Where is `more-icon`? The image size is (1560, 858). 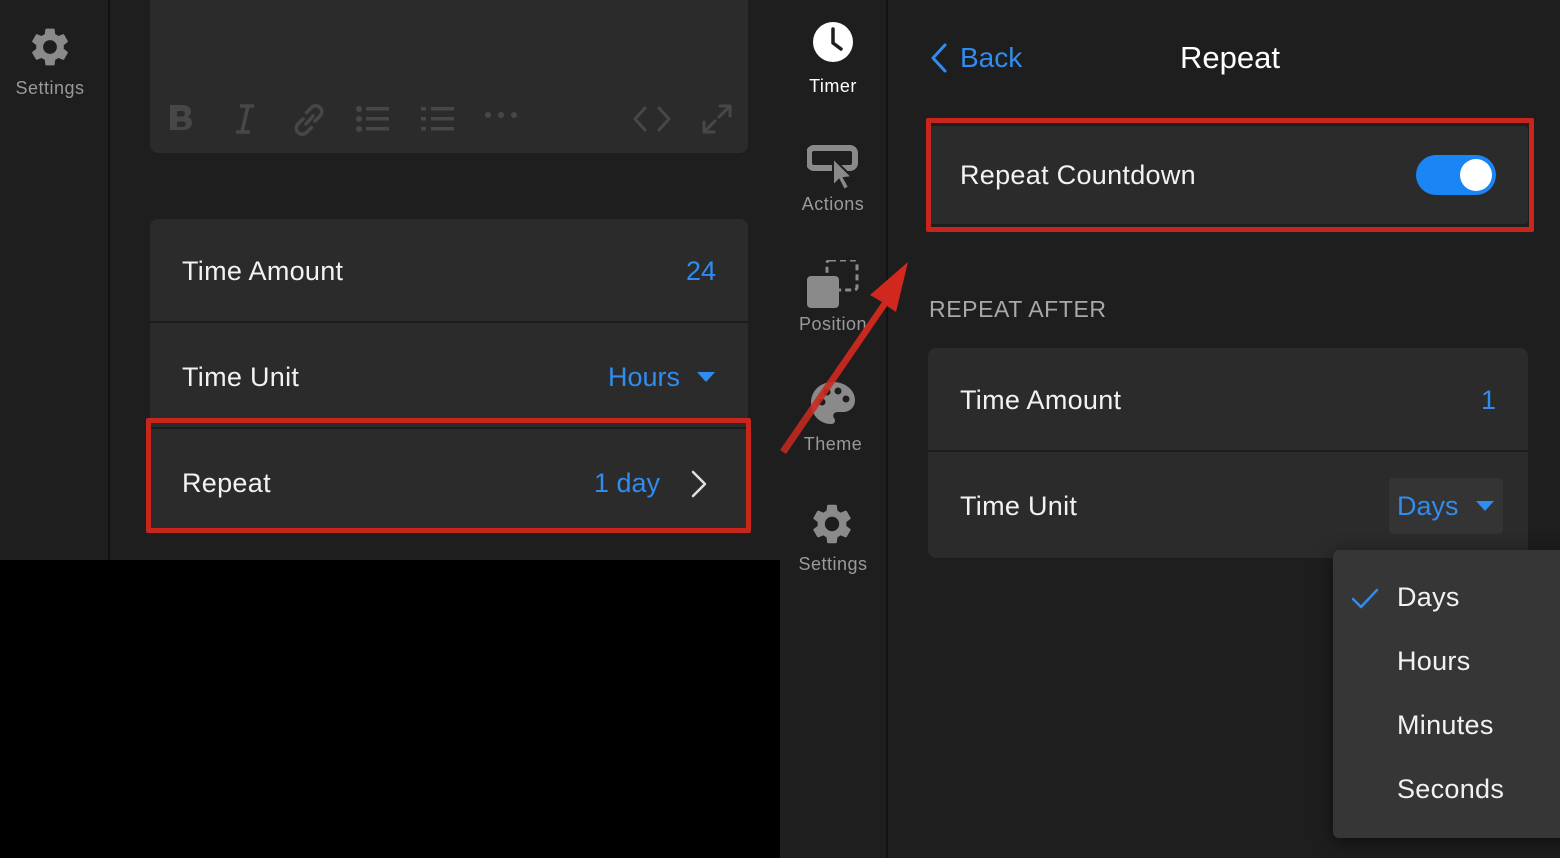 more-icon is located at coordinates (501, 115).